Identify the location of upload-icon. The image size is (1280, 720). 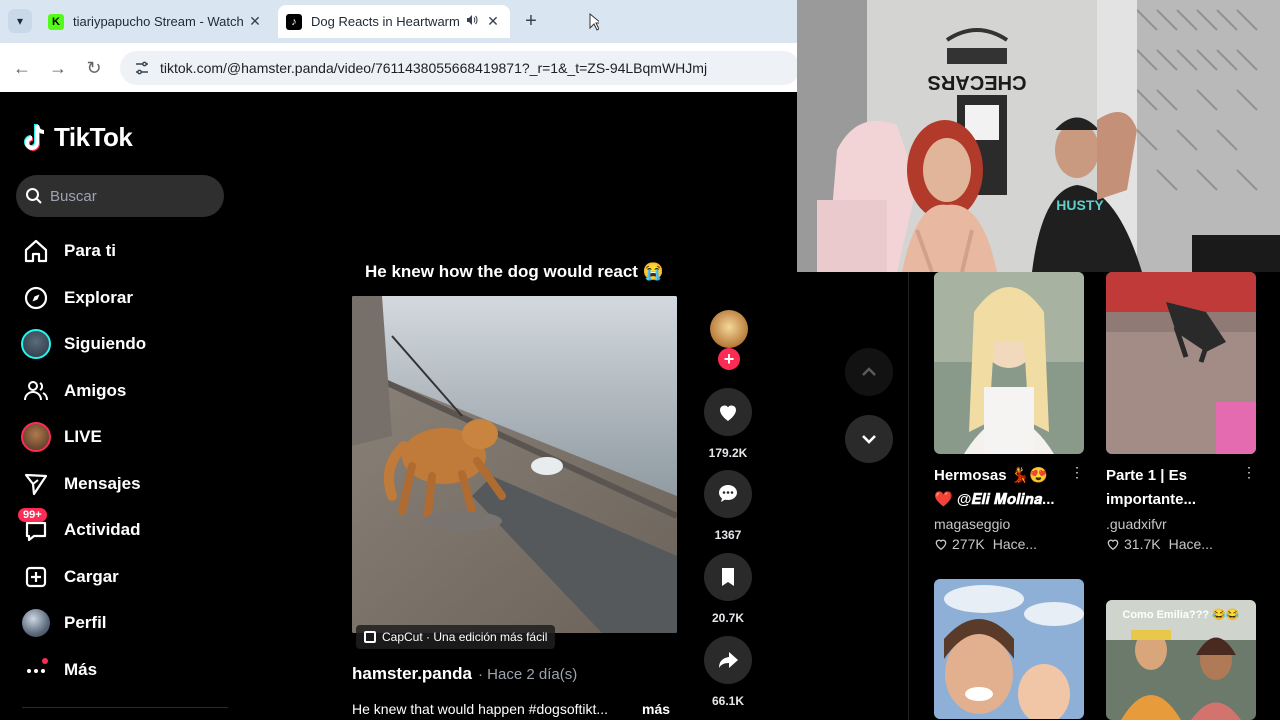
(36, 577).